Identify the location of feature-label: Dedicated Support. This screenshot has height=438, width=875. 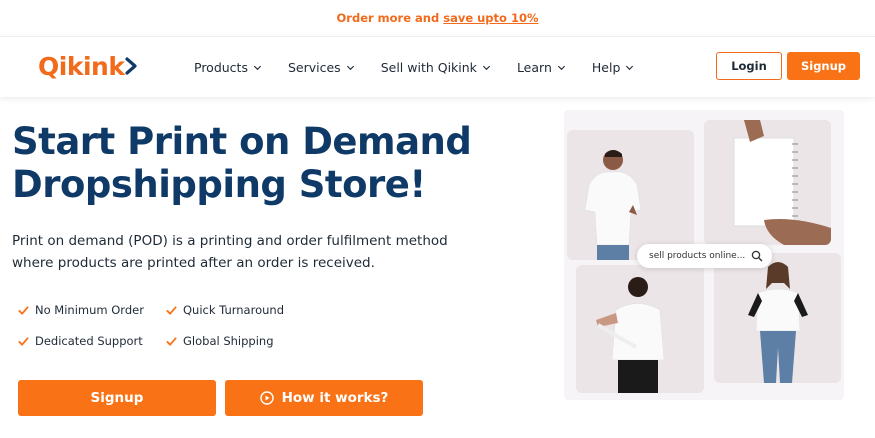
(89, 341).